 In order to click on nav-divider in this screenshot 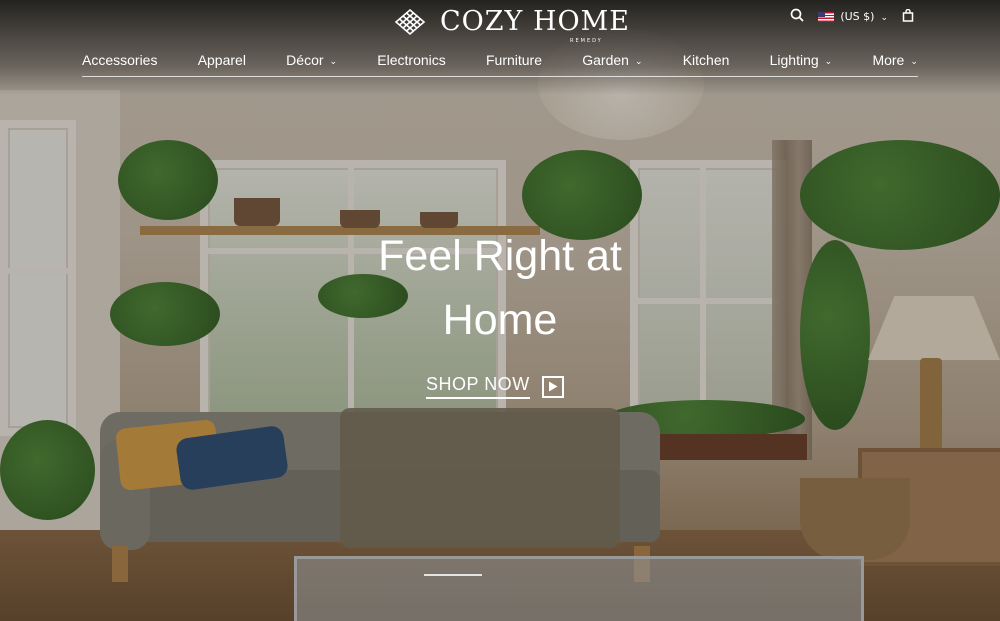, I will do `click(500, 76)`.